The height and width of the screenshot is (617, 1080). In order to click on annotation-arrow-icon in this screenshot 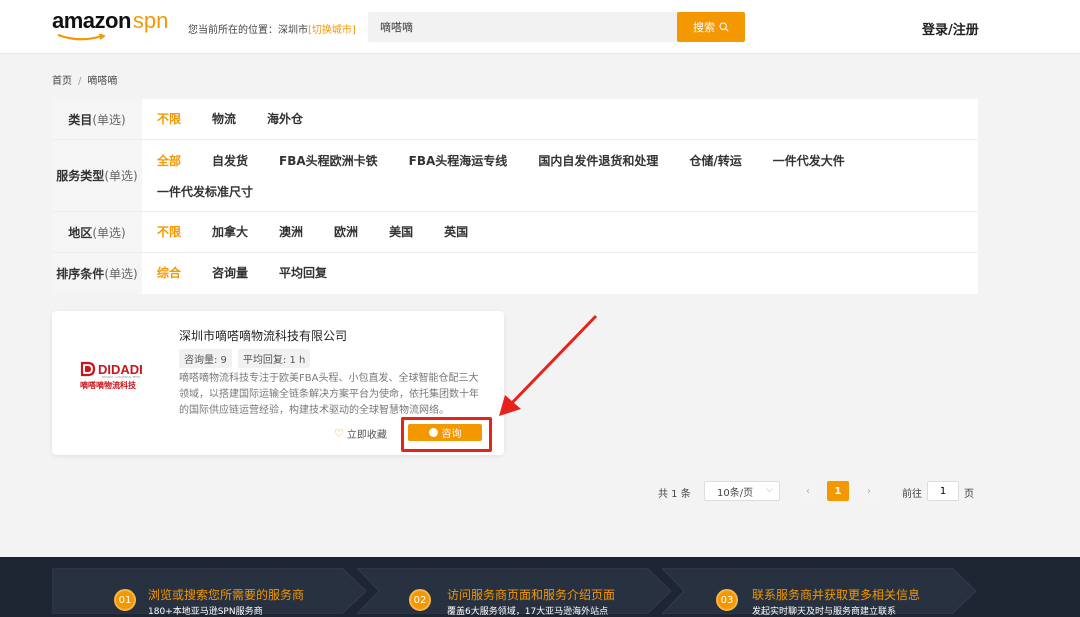, I will do `click(548, 365)`.